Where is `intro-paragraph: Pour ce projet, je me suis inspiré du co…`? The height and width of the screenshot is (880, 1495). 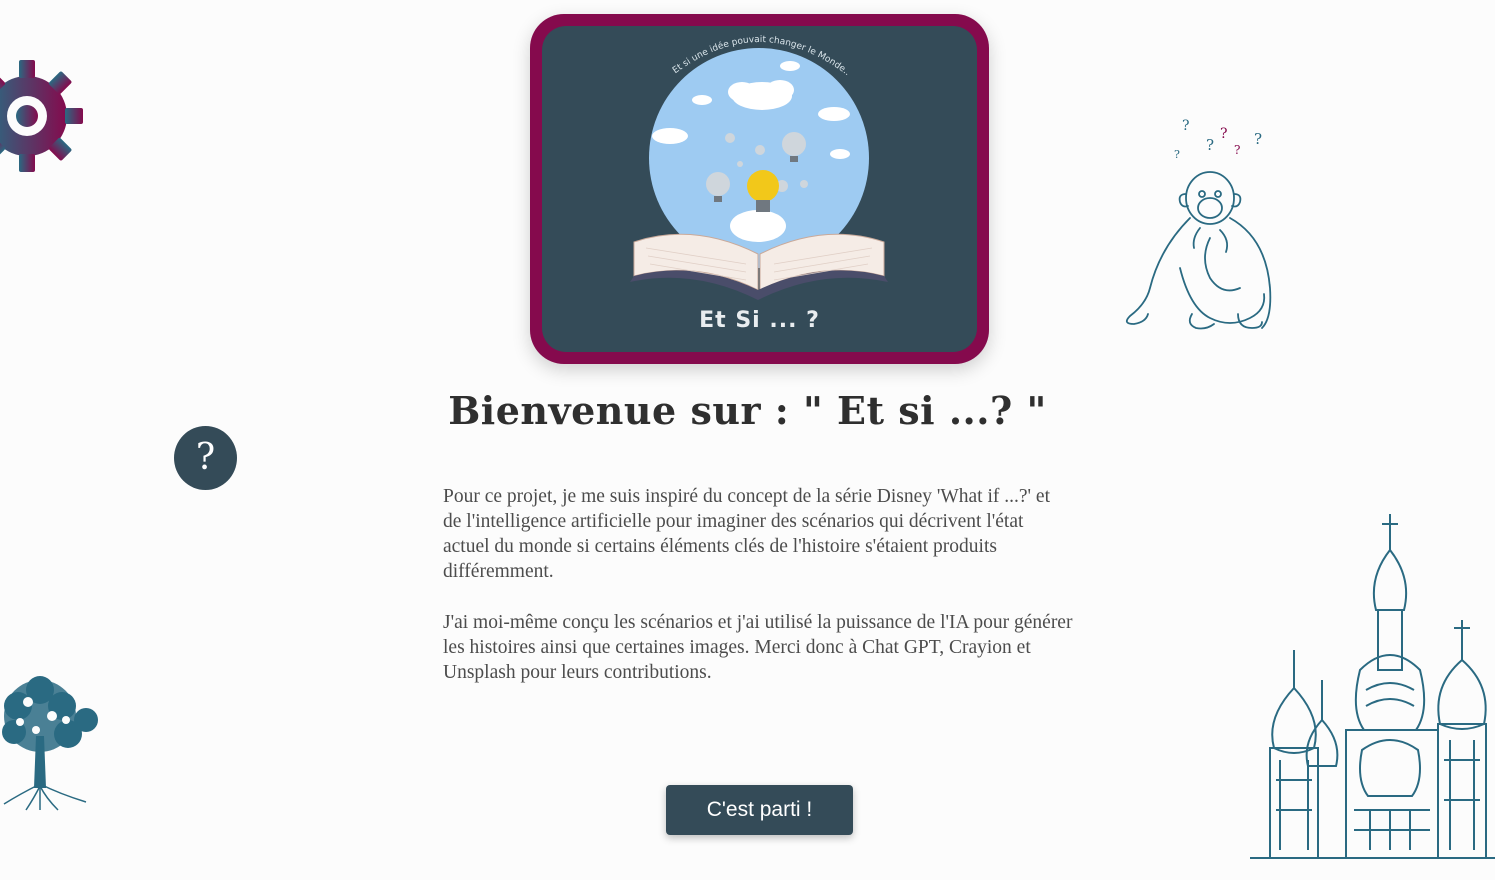
intro-paragraph: Pour ce projet, je me suis inspiré du co… is located at coordinates (747, 534).